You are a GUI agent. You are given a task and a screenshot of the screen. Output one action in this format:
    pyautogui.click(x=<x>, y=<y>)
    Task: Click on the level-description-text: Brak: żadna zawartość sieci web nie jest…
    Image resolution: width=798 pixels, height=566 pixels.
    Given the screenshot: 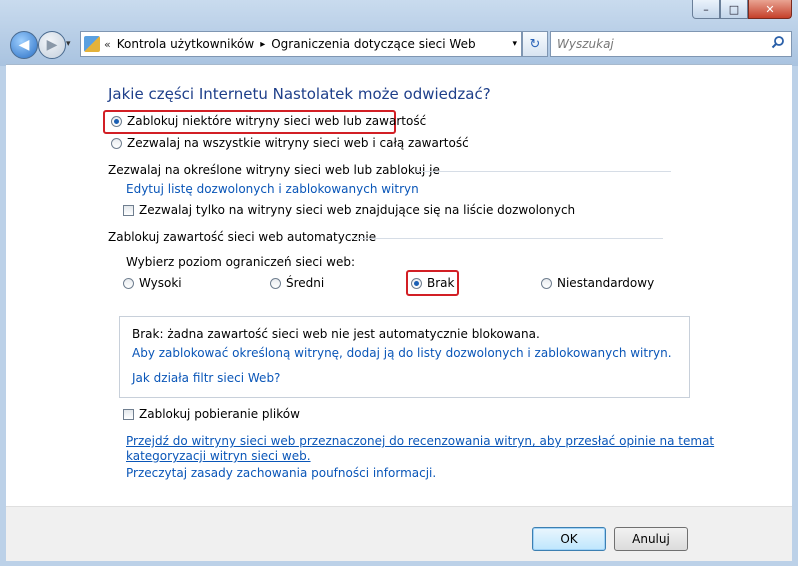 What is the action you would take?
    pyautogui.click(x=336, y=334)
    